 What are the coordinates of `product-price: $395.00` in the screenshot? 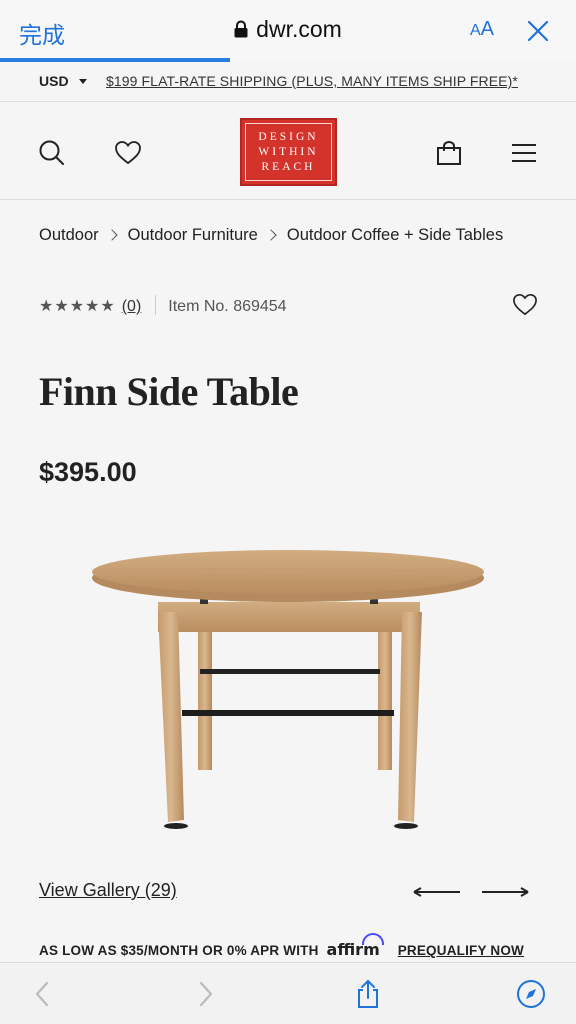 It's located at (88, 472).